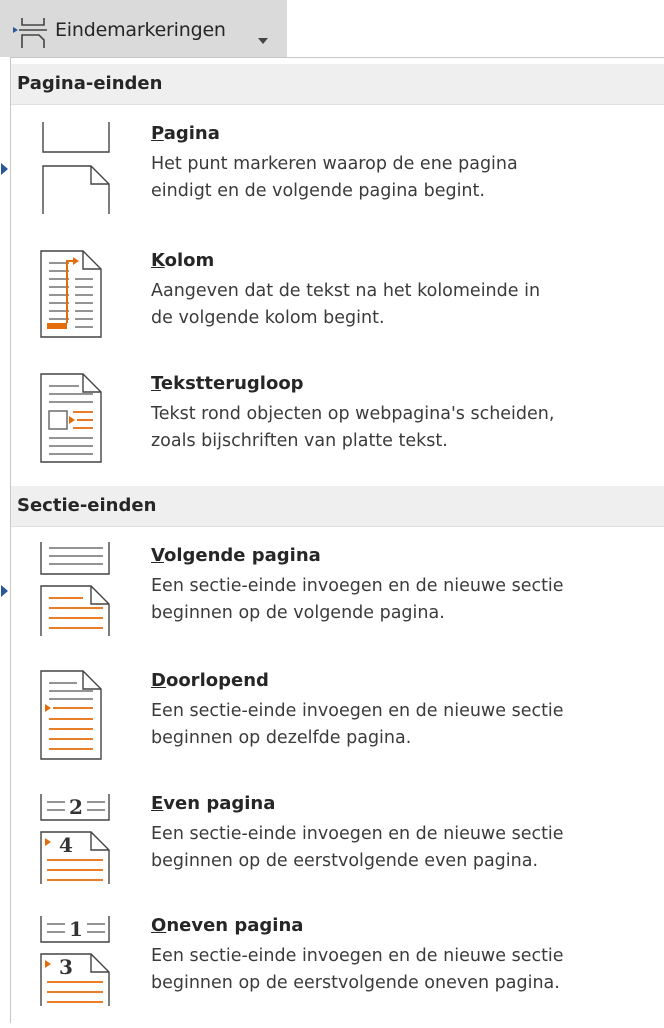 This screenshot has height=1028, width=664. Describe the element at coordinates (79, 295) in the screenshot. I see `column-break-icon` at that location.